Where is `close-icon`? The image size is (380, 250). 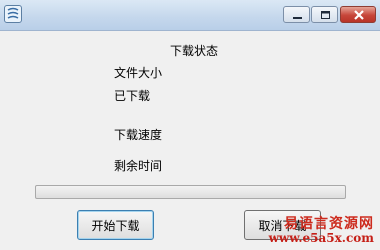
close-icon is located at coordinates (359, 15).